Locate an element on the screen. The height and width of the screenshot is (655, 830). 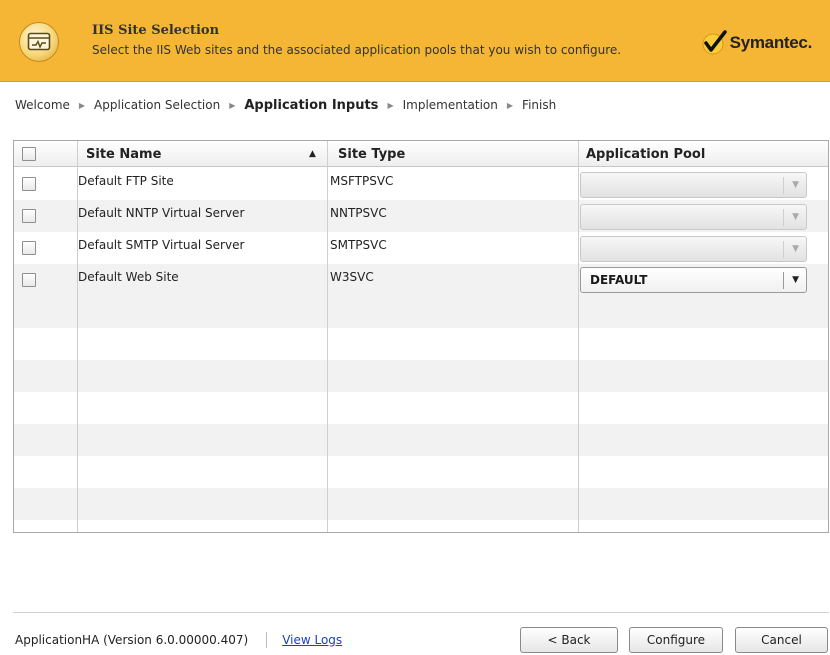
back-button: < Back is located at coordinates (569, 640).